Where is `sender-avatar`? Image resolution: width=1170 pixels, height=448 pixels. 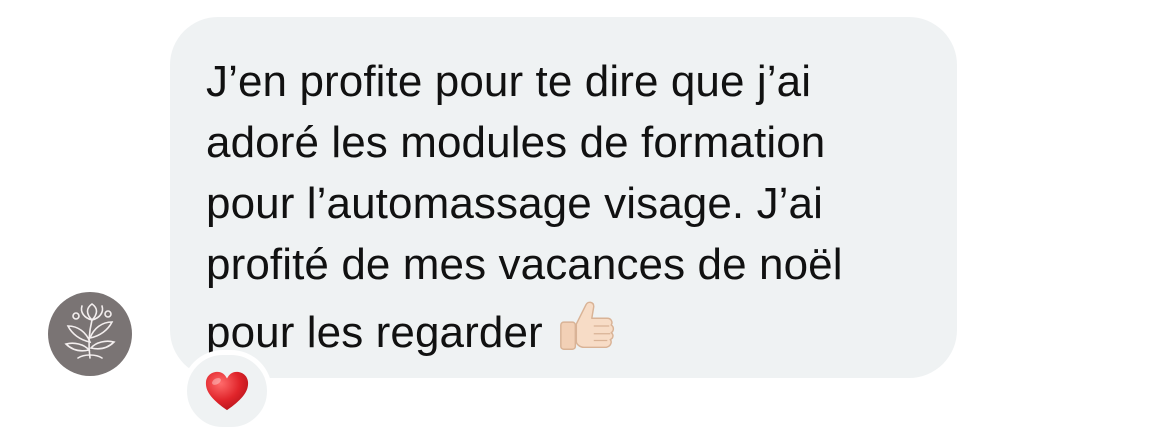
sender-avatar is located at coordinates (90, 334).